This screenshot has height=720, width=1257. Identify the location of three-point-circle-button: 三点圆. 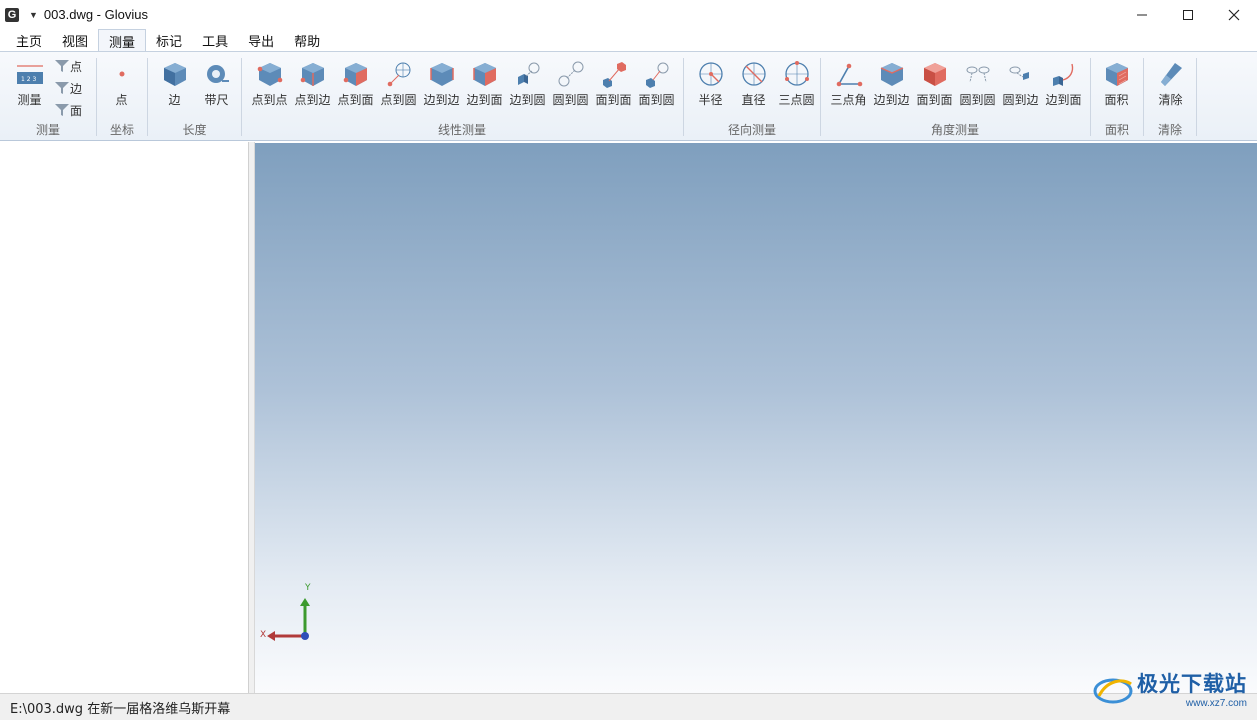
(796, 86).